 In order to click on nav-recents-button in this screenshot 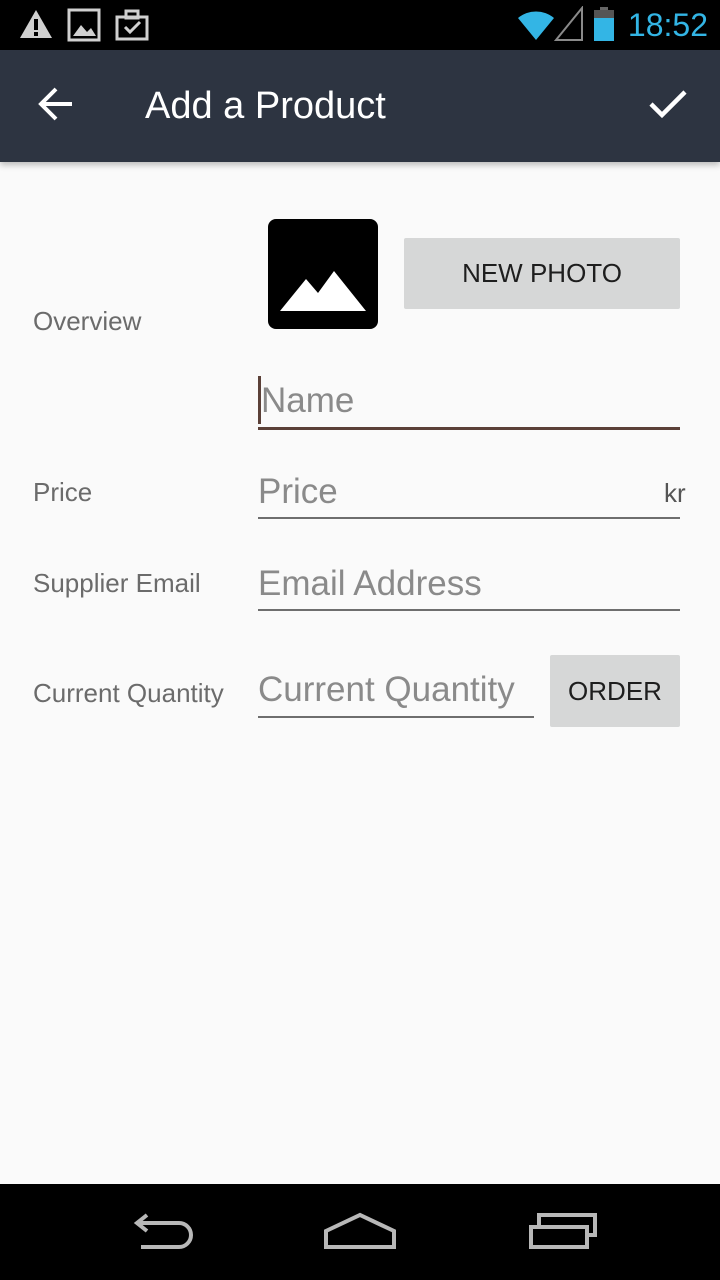, I will do `click(563, 1233)`.